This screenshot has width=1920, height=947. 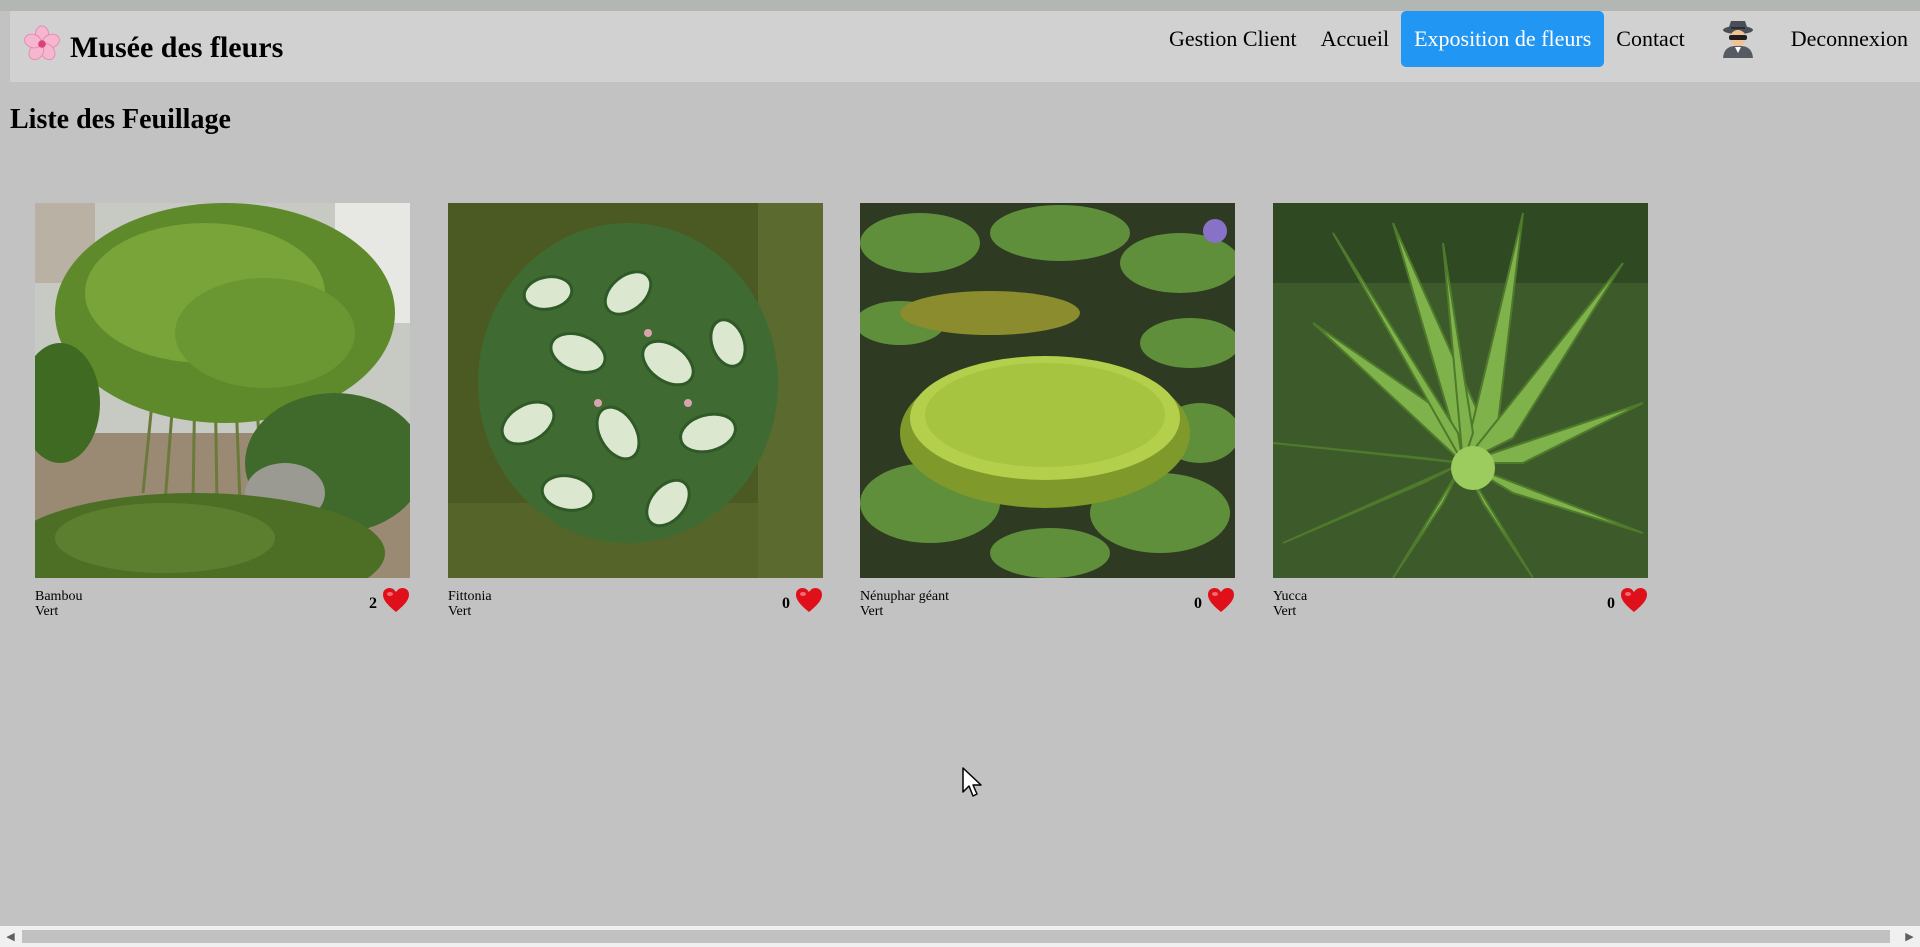 I want to click on plant-name: Yucca, so click(x=1290, y=596).